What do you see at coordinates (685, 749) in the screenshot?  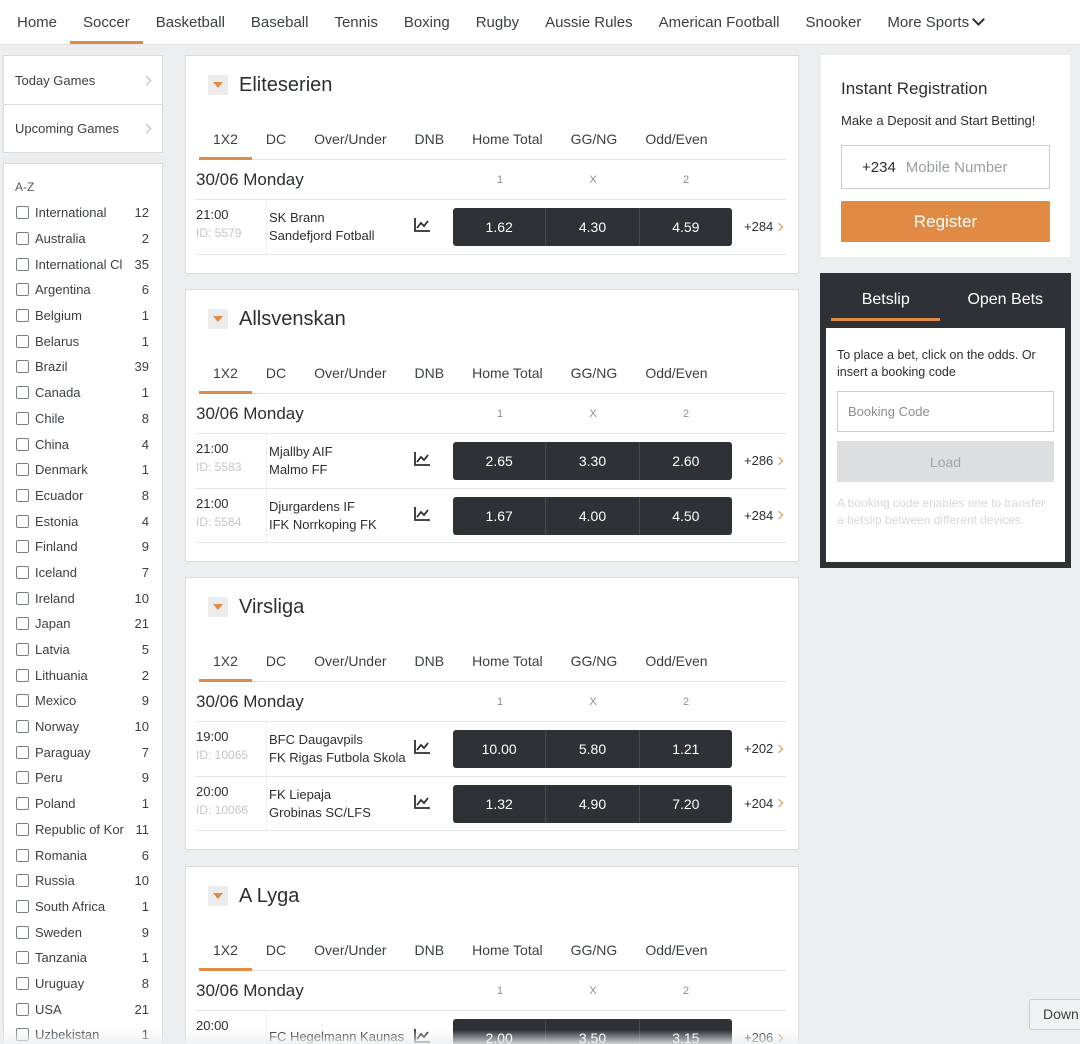 I see `odds-button-2: 1.21` at bounding box center [685, 749].